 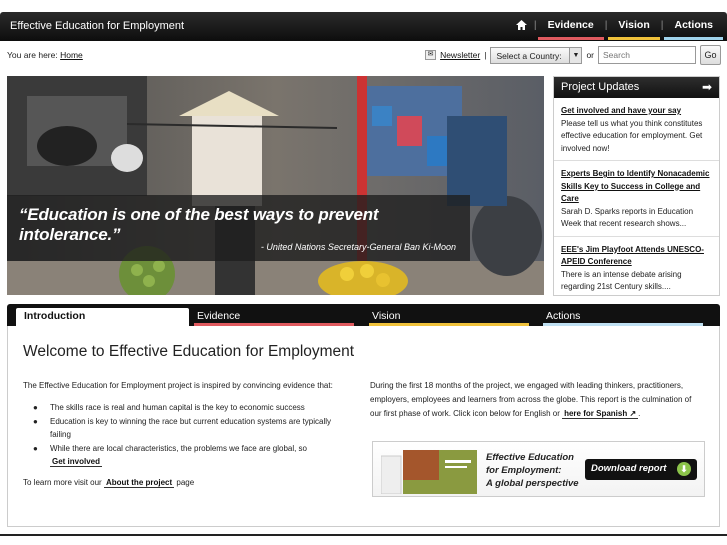 What do you see at coordinates (363, 315) in the screenshot?
I see `content-tabs: Introduction Evidence Vision Actions` at bounding box center [363, 315].